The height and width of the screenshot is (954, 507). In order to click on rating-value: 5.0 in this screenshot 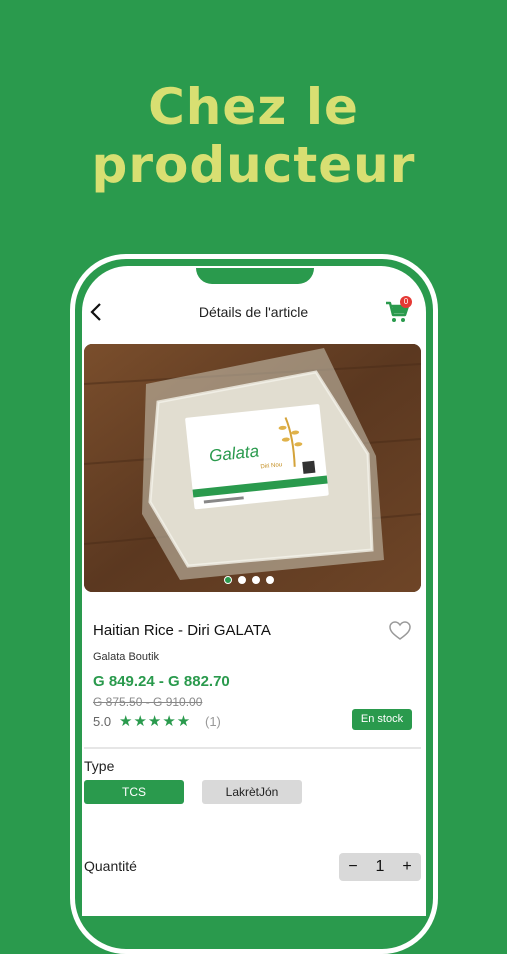, I will do `click(102, 721)`.